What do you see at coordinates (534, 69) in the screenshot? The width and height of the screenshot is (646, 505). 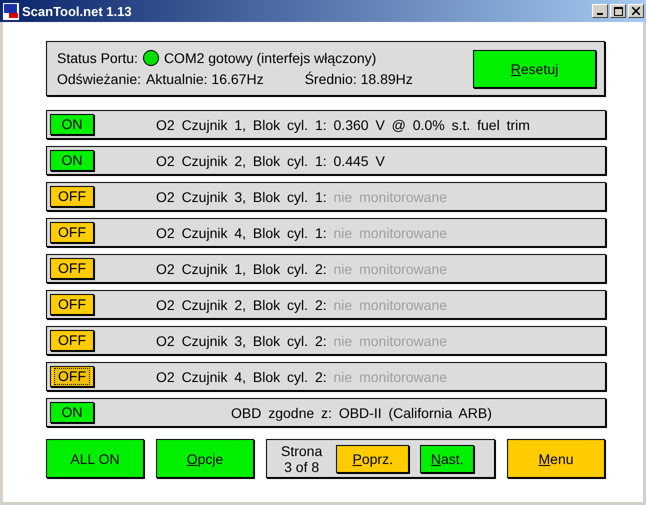 I see `reset-button: Resetuj` at bounding box center [534, 69].